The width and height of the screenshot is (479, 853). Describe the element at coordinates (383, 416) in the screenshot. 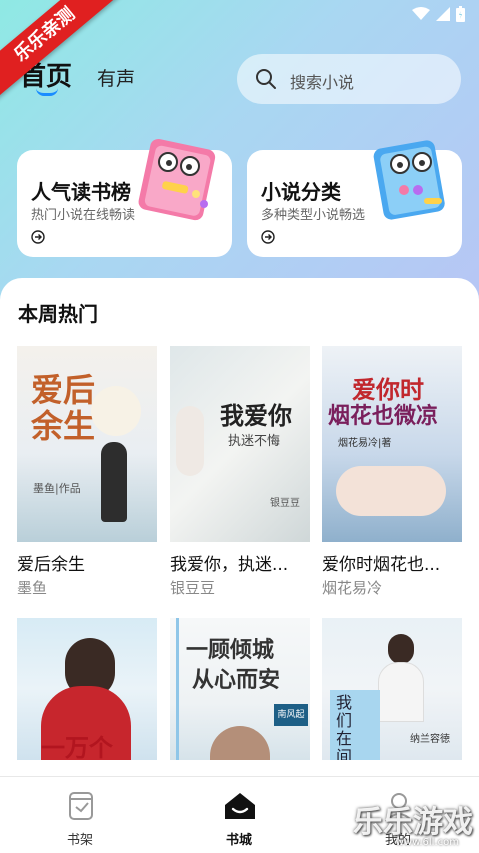

I see `cover-title-line2: 烟花也微凉` at that location.